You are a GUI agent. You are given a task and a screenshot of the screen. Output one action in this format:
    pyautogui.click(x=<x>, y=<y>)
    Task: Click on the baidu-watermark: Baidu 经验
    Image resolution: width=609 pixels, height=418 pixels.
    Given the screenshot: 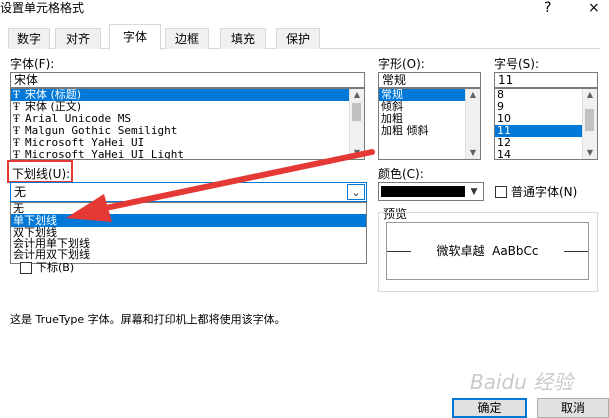 What is the action you would take?
    pyautogui.click(x=522, y=382)
    